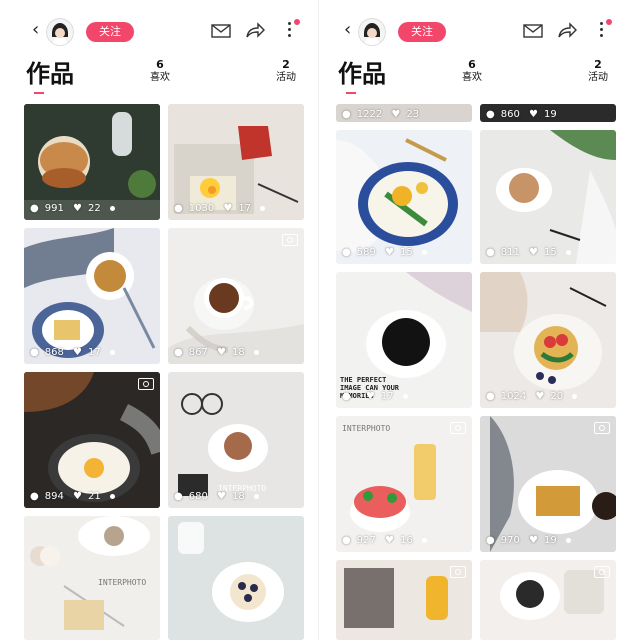 This screenshot has width=640, height=640. I want to click on photo-tile: ● 867 ♥ 18, so click(236, 296).